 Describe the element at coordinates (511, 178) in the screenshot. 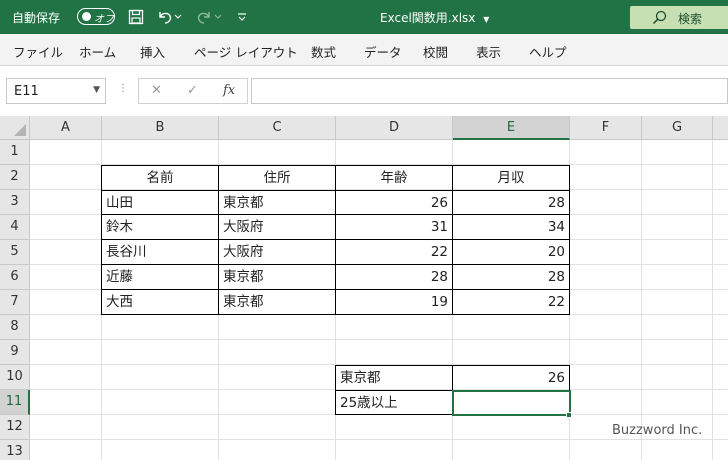

I see `cell-e2: 月収` at that location.